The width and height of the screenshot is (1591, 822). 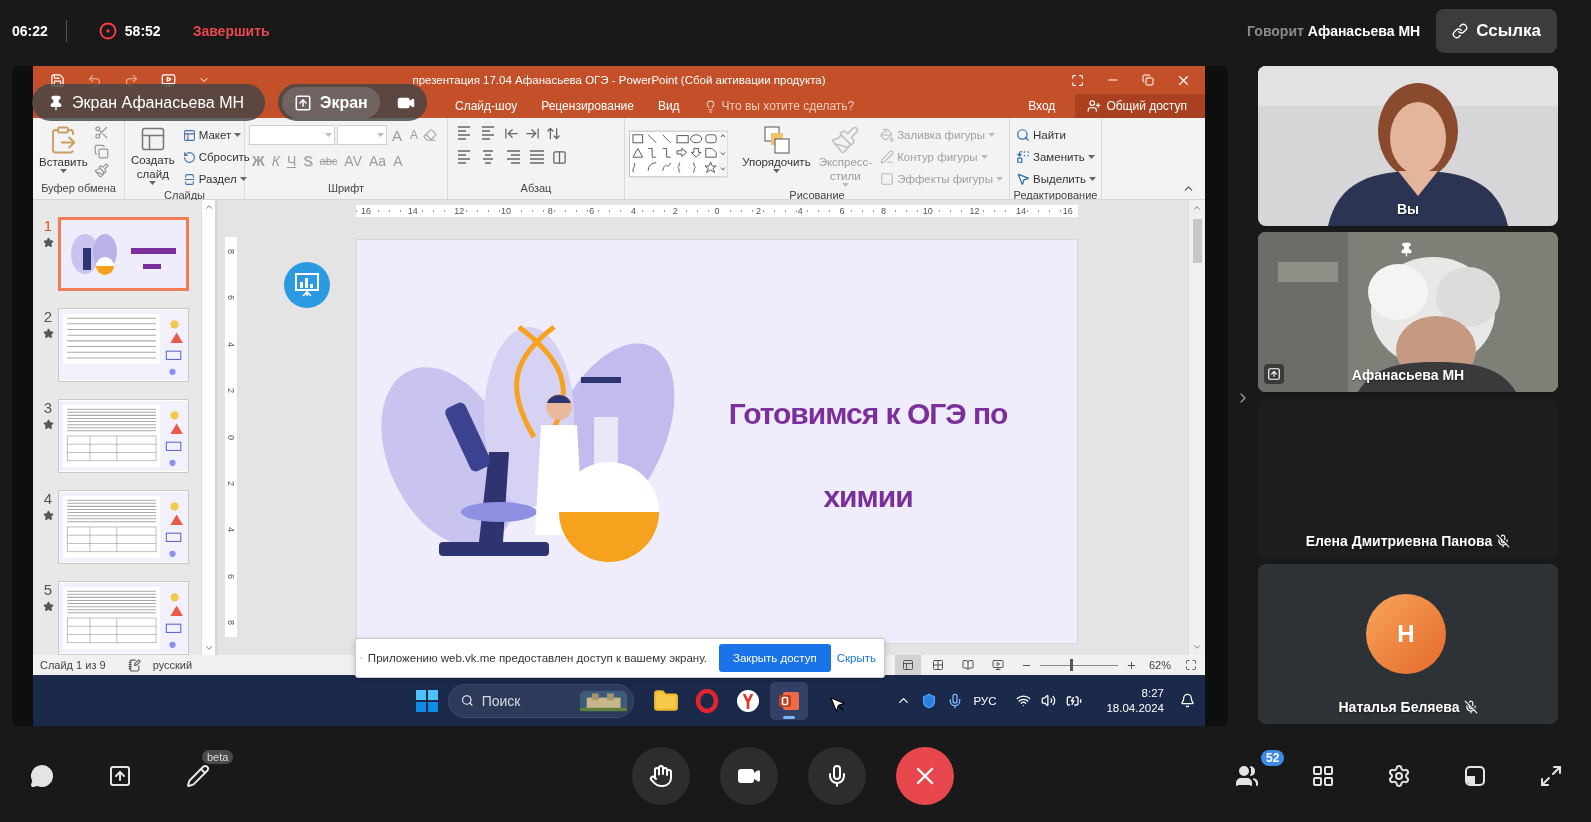 I want to click on scroll-thumb, so click(x=1197, y=241).